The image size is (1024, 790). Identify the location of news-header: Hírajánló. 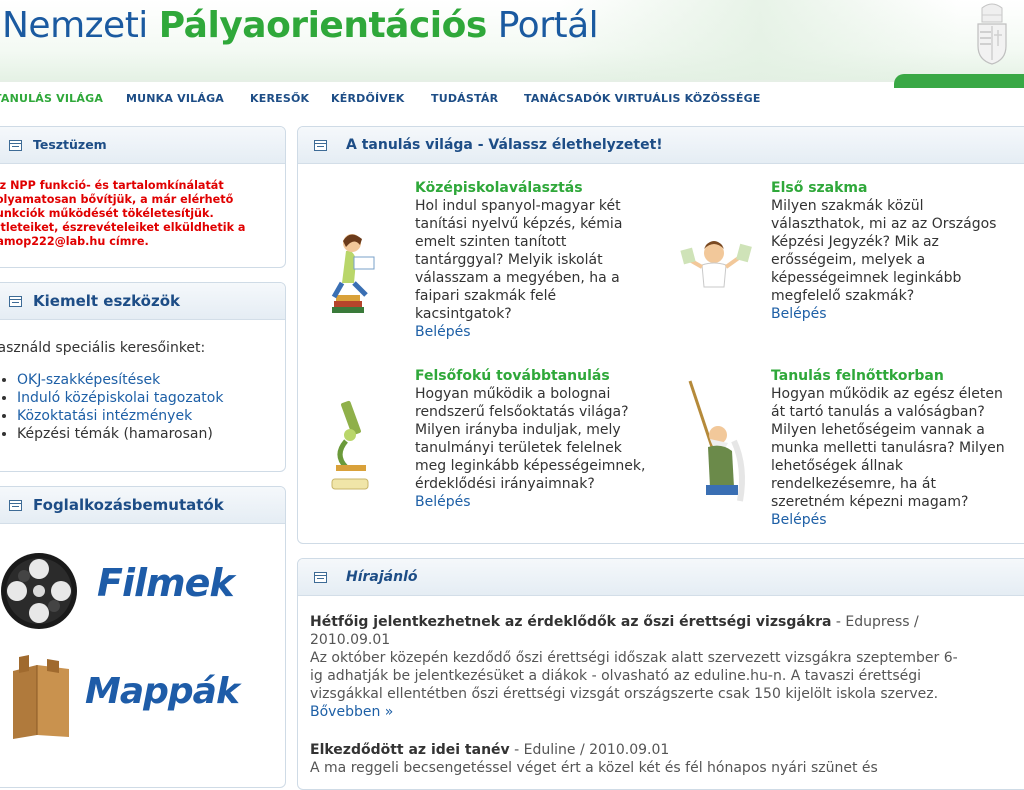
(661, 577).